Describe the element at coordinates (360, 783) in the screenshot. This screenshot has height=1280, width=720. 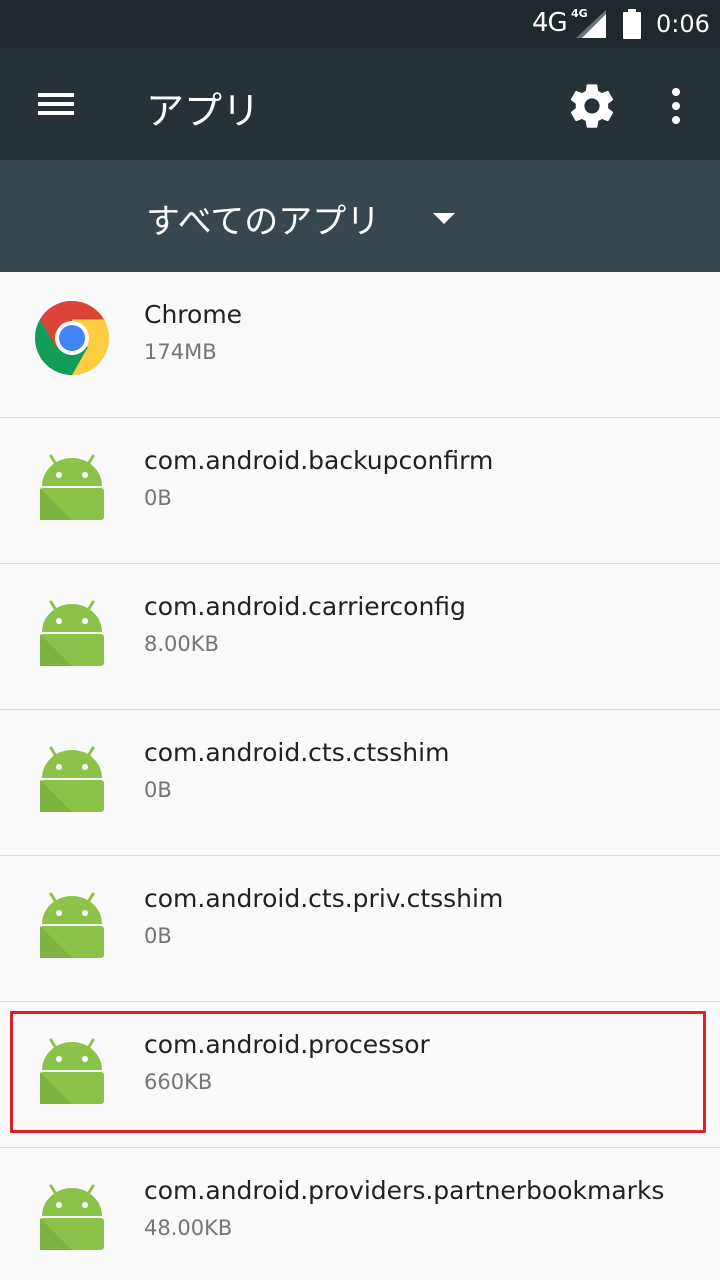
I see `app-list-item: com.android.cts.ctsshim 0B` at that location.